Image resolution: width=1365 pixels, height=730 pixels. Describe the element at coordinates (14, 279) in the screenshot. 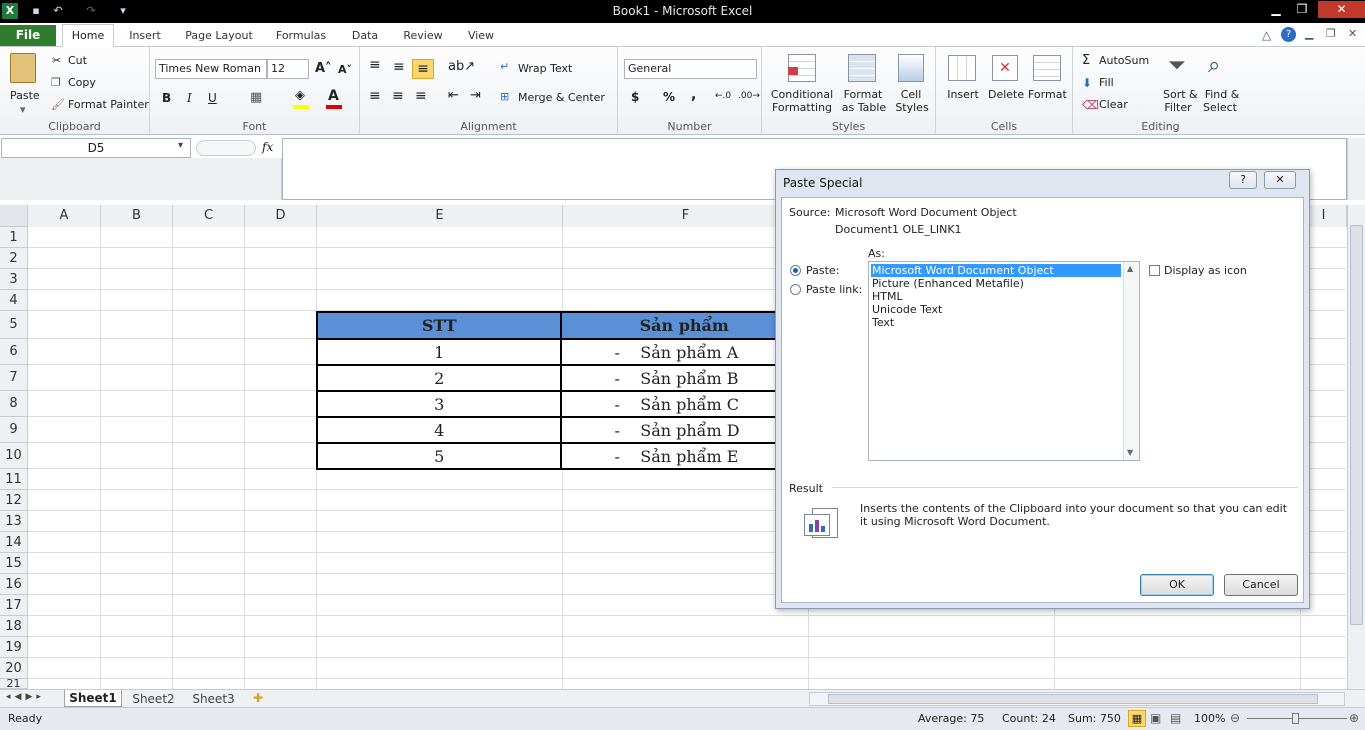

I see `row-header: 3` at that location.